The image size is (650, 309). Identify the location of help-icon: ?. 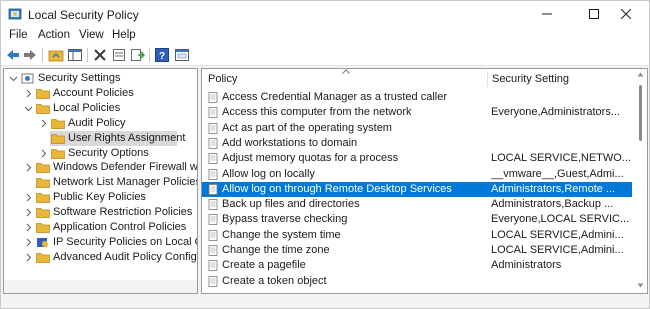
(162, 55).